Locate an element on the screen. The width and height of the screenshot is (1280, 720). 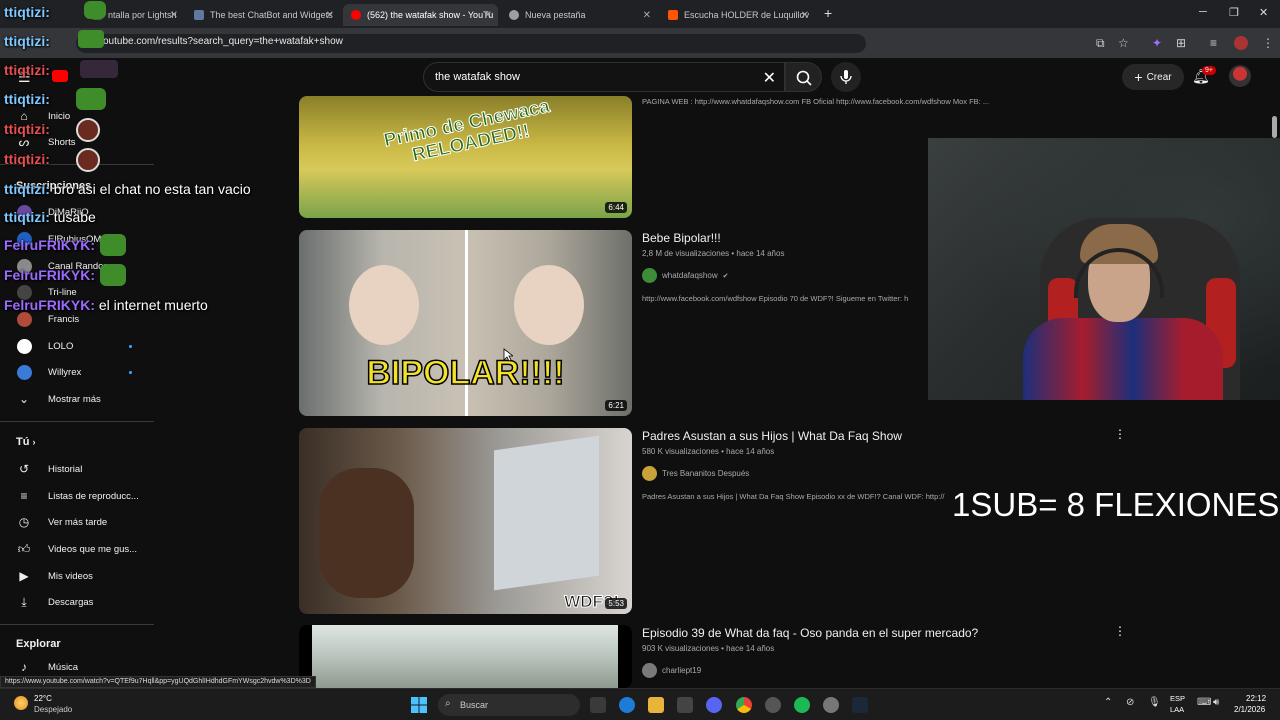
task-view-icon is located at coordinates (598, 705).